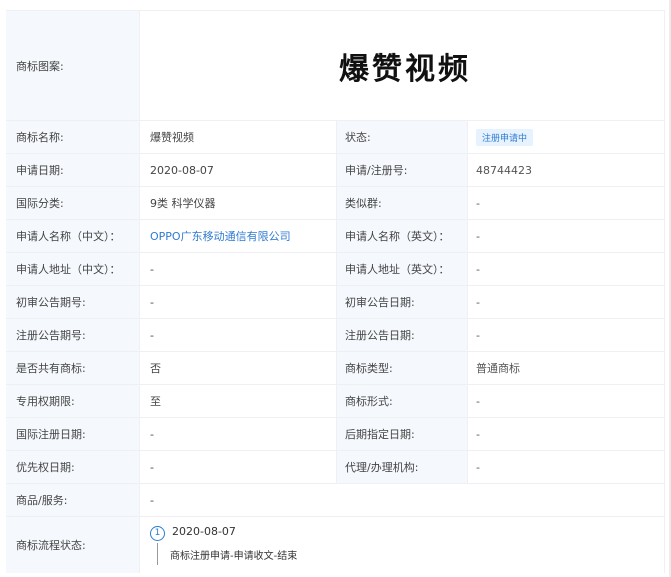  I want to click on applicant-name-link: OPPO广东移动通信有限公司, so click(220, 236).